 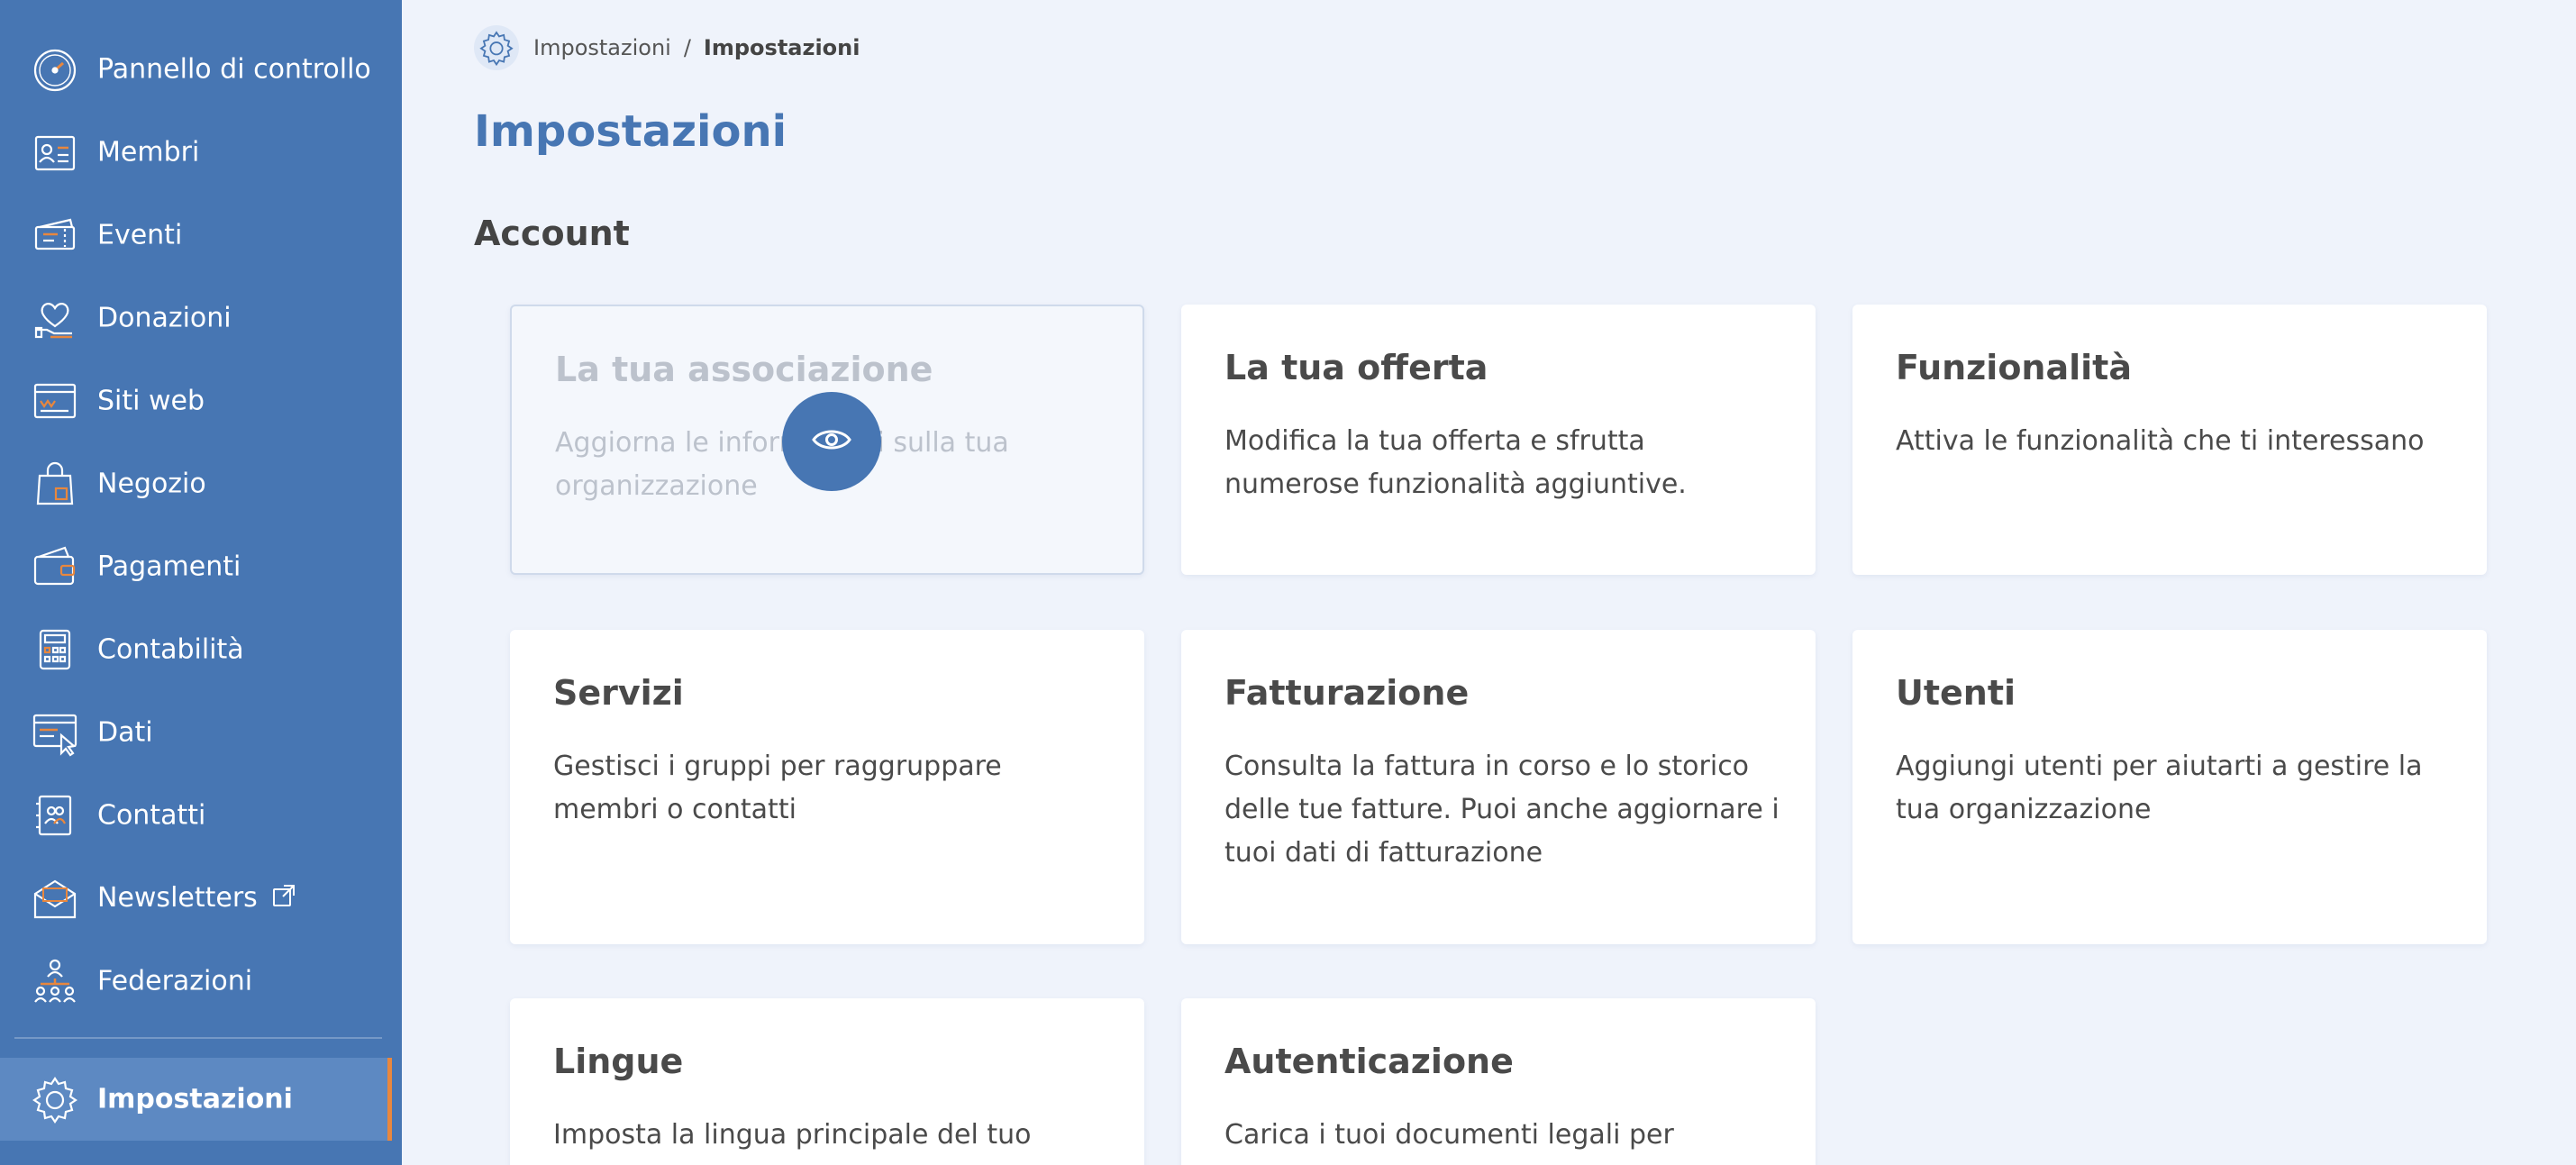 I want to click on card-title: La tua offerta, so click(x=1356, y=367).